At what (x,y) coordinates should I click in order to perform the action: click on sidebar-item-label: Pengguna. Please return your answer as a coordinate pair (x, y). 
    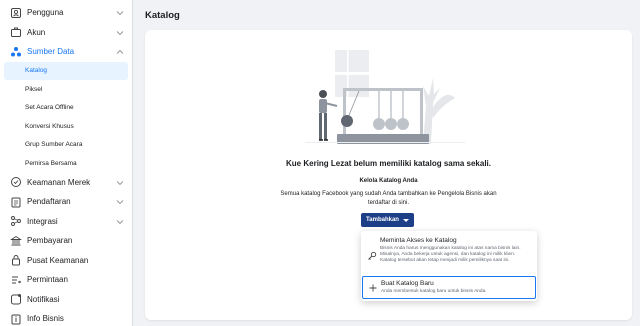
    Looking at the image, I should click on (45, 13).